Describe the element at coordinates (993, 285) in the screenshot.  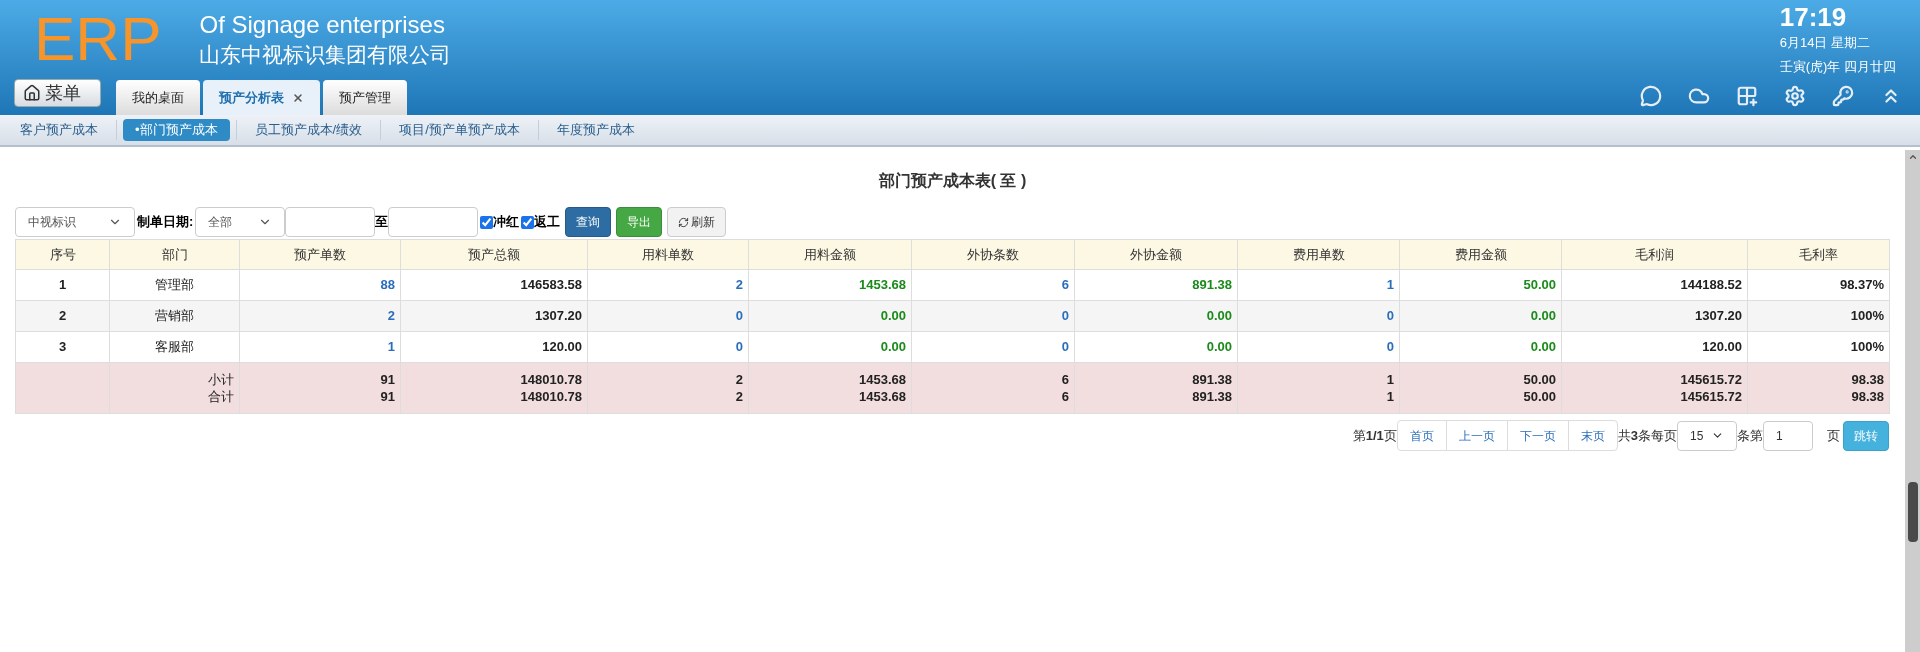
I see `table-cell: 6` at that location.